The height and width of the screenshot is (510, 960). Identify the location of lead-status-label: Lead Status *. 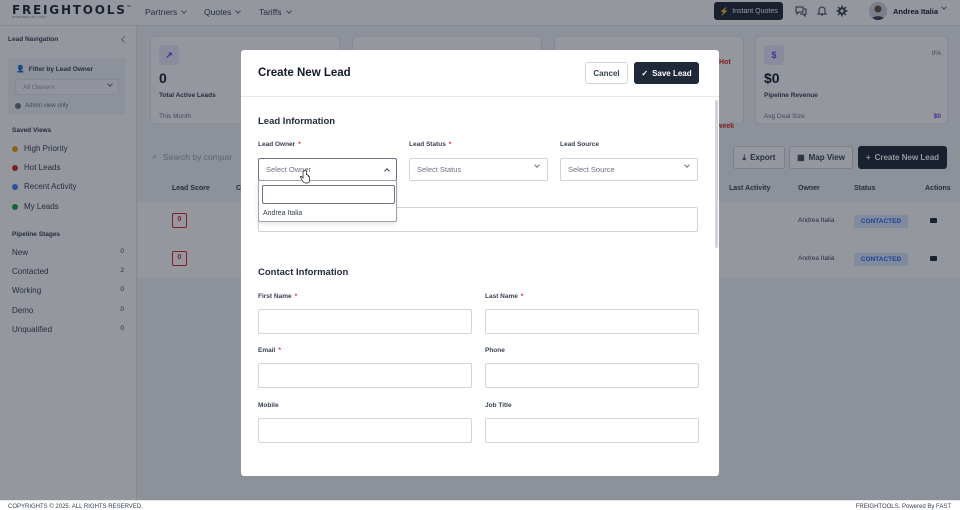
(430, 144).